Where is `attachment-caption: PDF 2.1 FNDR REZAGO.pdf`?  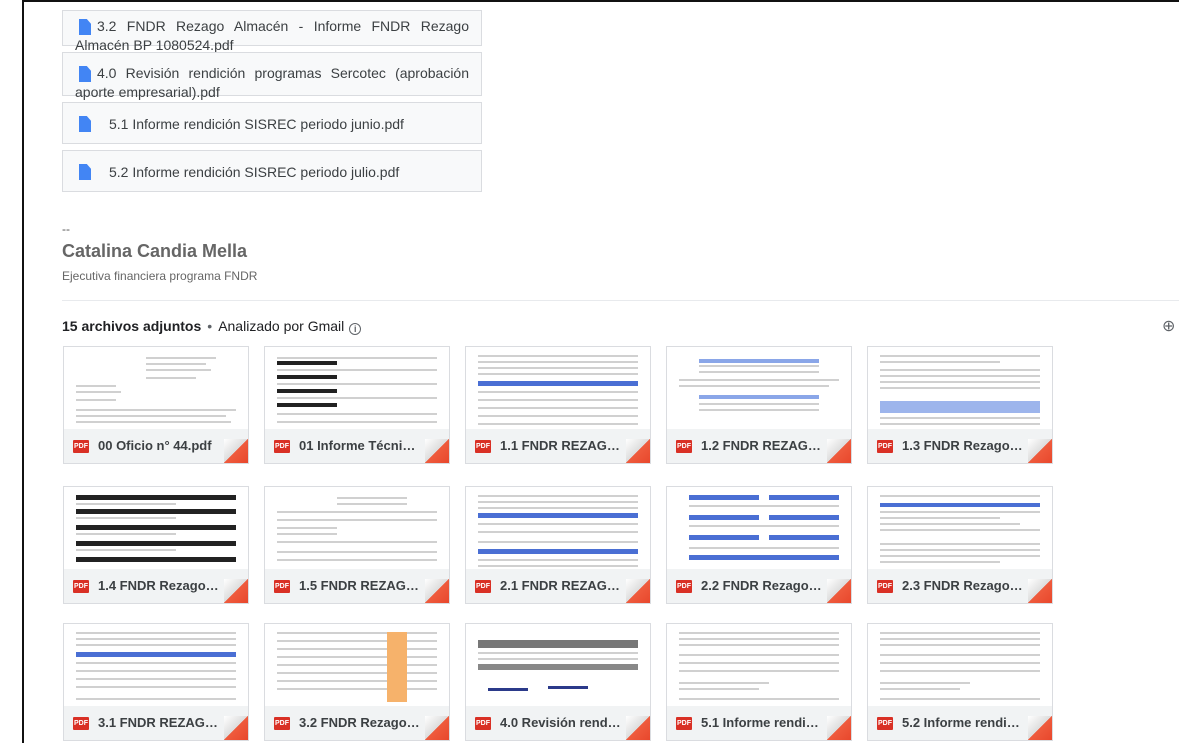
attachment-caption: PDF 2.1 FNDR REZAGO.pdf is located at coordinates (558, 586).